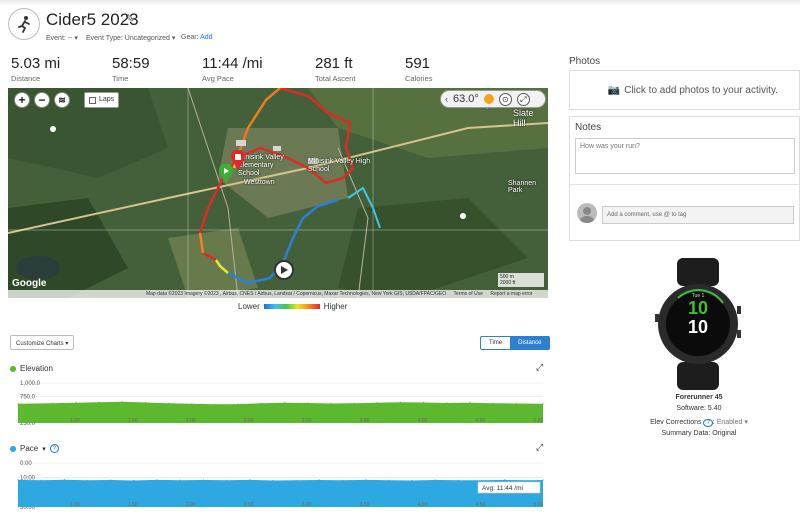 The height and width of the screenshot is (520, 800). I want to click on add-gear-link: Add, so click(206, 37).